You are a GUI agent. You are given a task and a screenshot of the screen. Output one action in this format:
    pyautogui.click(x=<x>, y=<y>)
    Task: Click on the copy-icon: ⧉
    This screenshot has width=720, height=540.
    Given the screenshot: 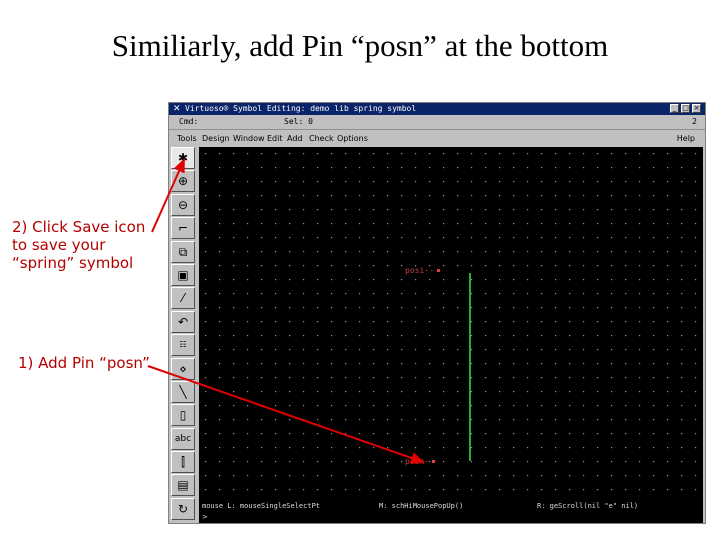 What is the action you would take?
    pyautogui.click(x=183, y=251)
    